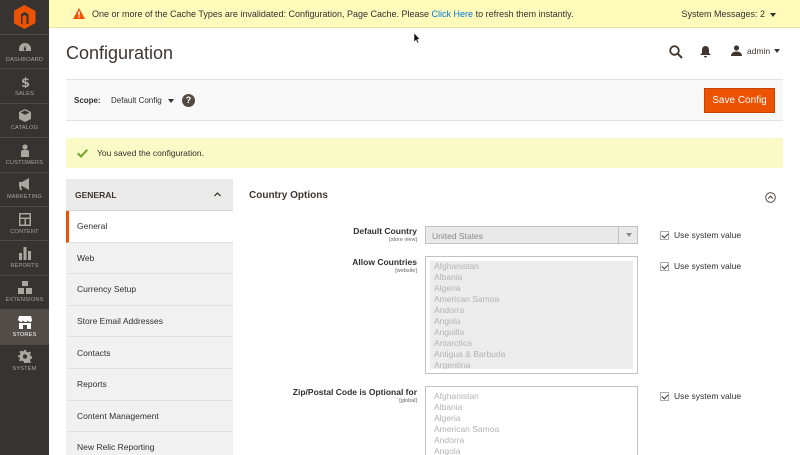  Describe the element at coordinates (531, 364) in the screenshot. I see `country-option: Argentina` at that location.